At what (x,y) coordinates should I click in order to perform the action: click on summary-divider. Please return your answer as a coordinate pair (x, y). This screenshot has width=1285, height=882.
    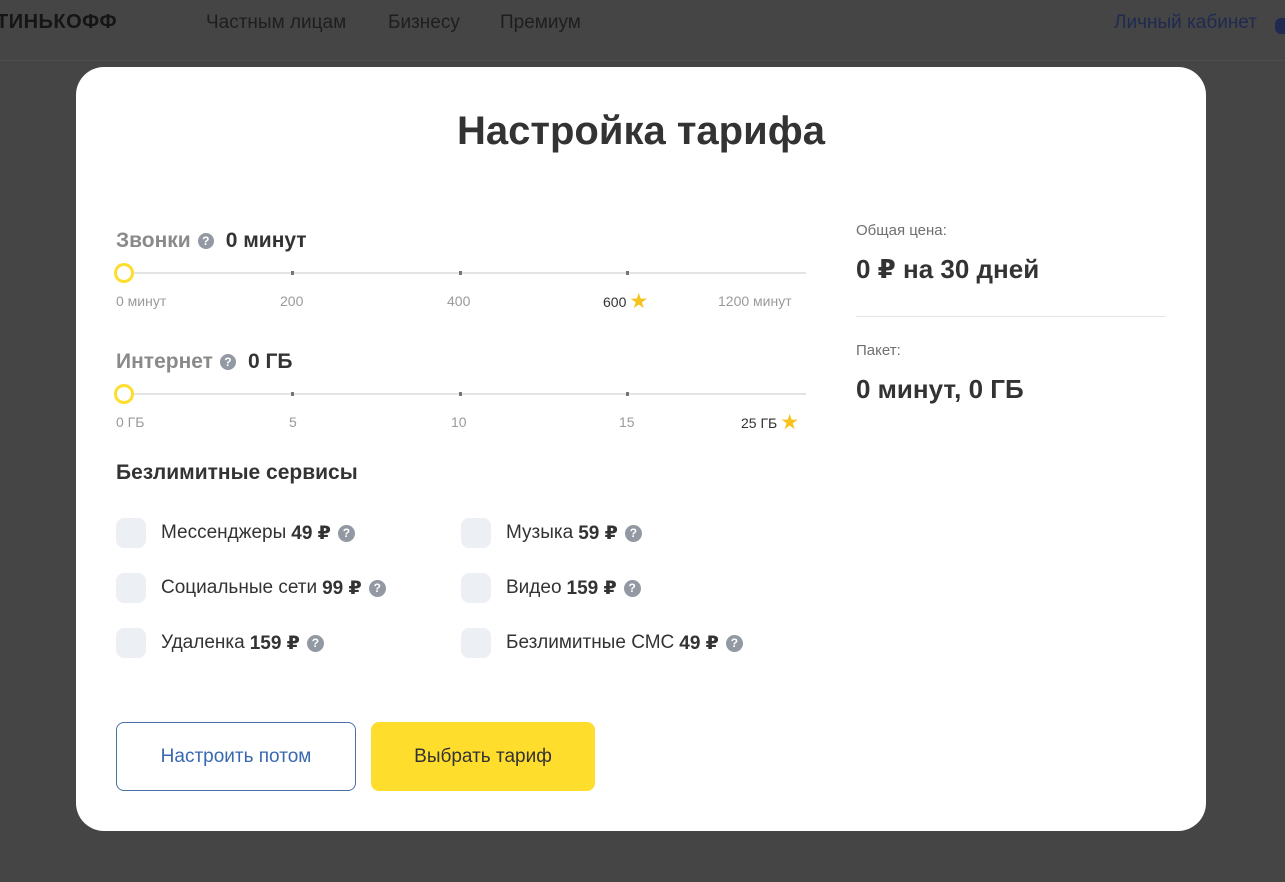
    Looking at the image, I should click on (1011, 316).